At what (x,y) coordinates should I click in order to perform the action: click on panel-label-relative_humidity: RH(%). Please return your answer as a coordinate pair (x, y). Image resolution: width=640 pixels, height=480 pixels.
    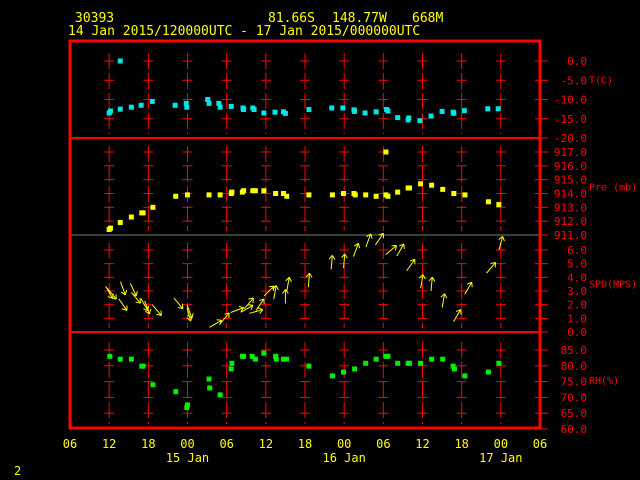
    Looking at the image, I should click on (604, 381).